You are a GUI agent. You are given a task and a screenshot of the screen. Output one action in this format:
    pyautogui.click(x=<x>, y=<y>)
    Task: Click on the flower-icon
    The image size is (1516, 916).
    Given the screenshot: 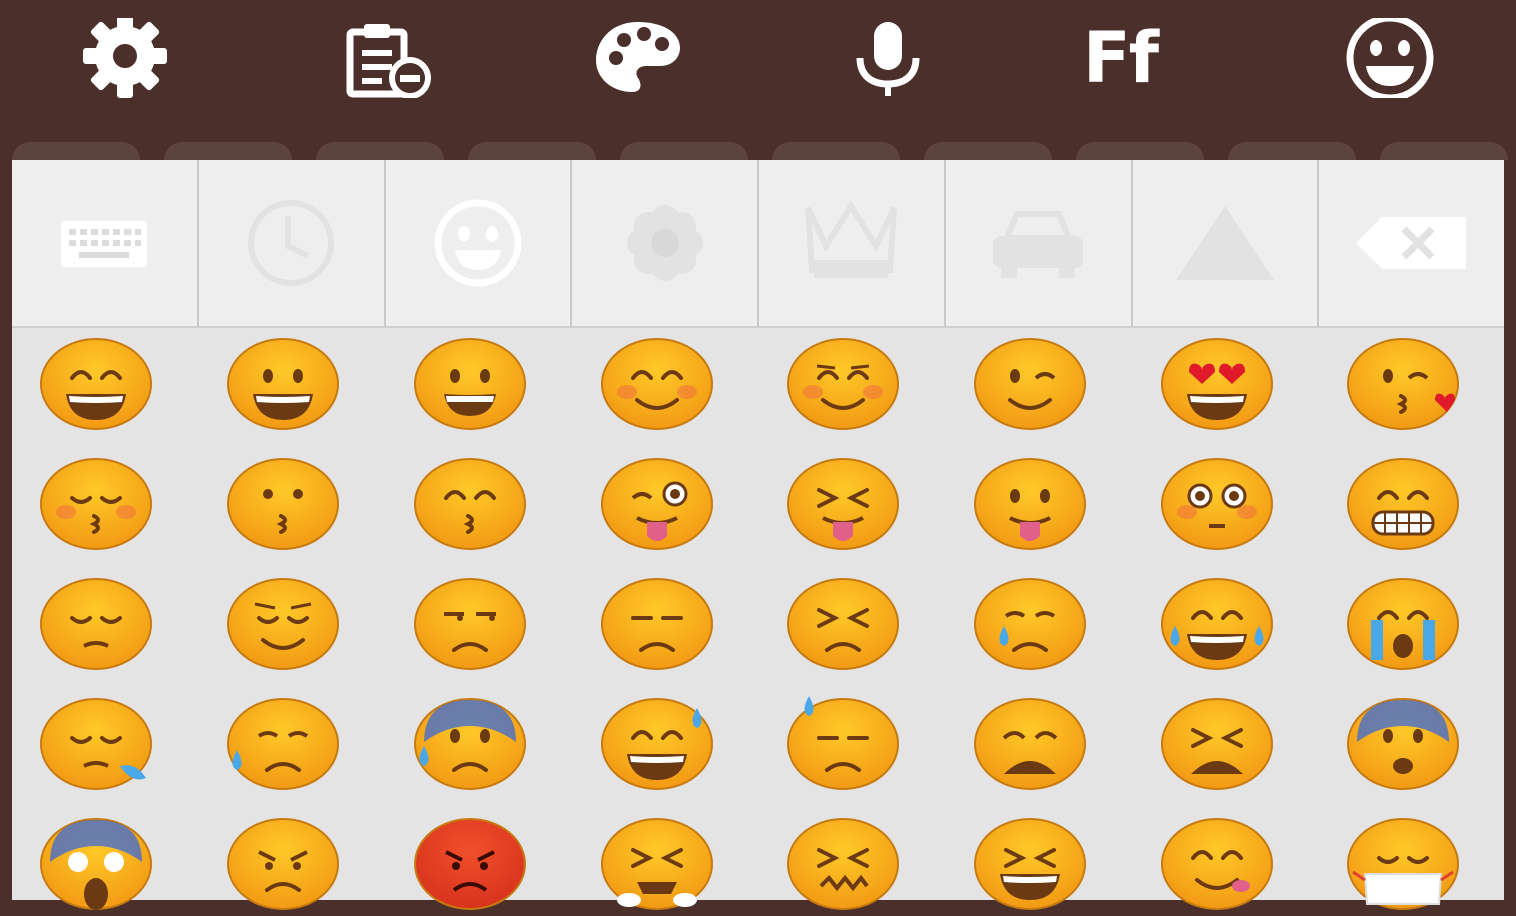 What is the action you would take?
    pyautogui.click(x=664, y=243)
    